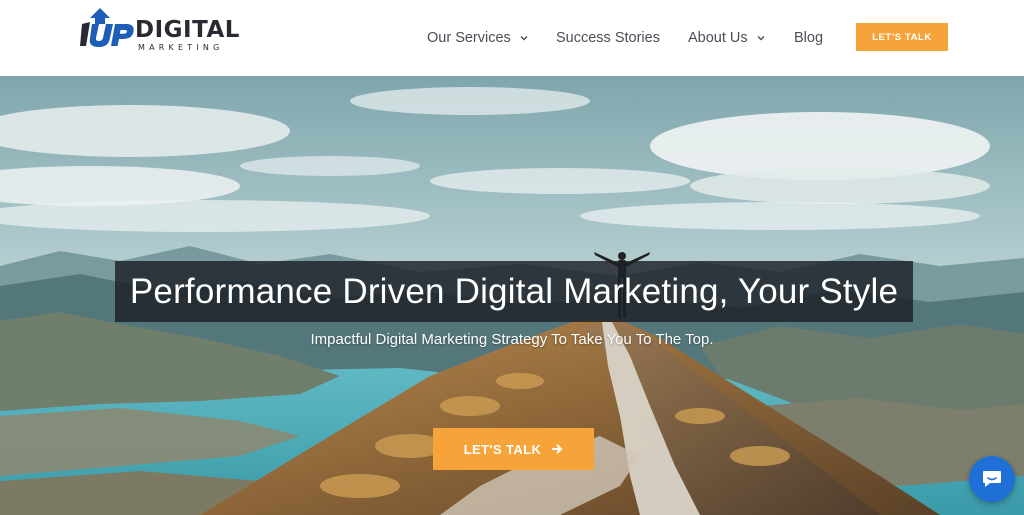 This screenshot has width=1024, height=515. Describe the element at coordinates (718, 38) in the screenshot. I see `nav-label: About Us` at that location.